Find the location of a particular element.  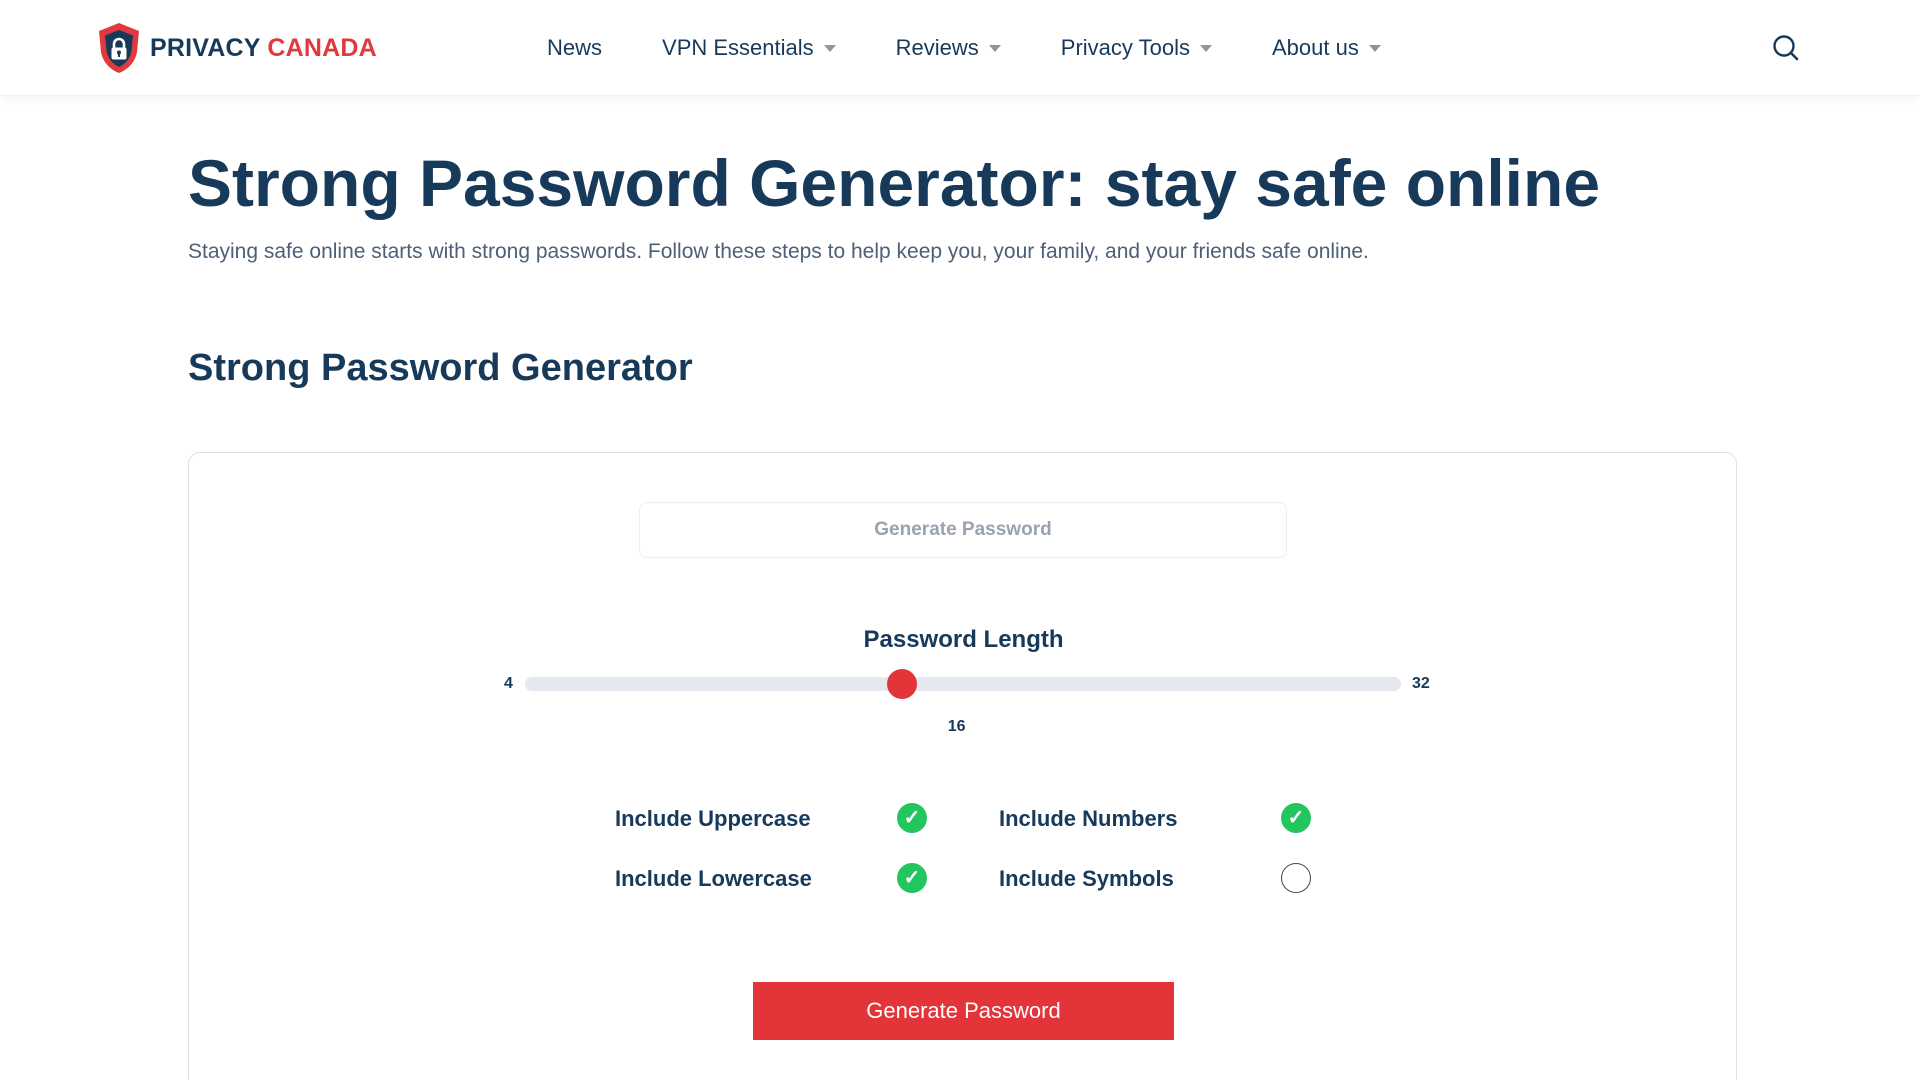

option-symbols-checkbox is located at coordinates (1296, 878).